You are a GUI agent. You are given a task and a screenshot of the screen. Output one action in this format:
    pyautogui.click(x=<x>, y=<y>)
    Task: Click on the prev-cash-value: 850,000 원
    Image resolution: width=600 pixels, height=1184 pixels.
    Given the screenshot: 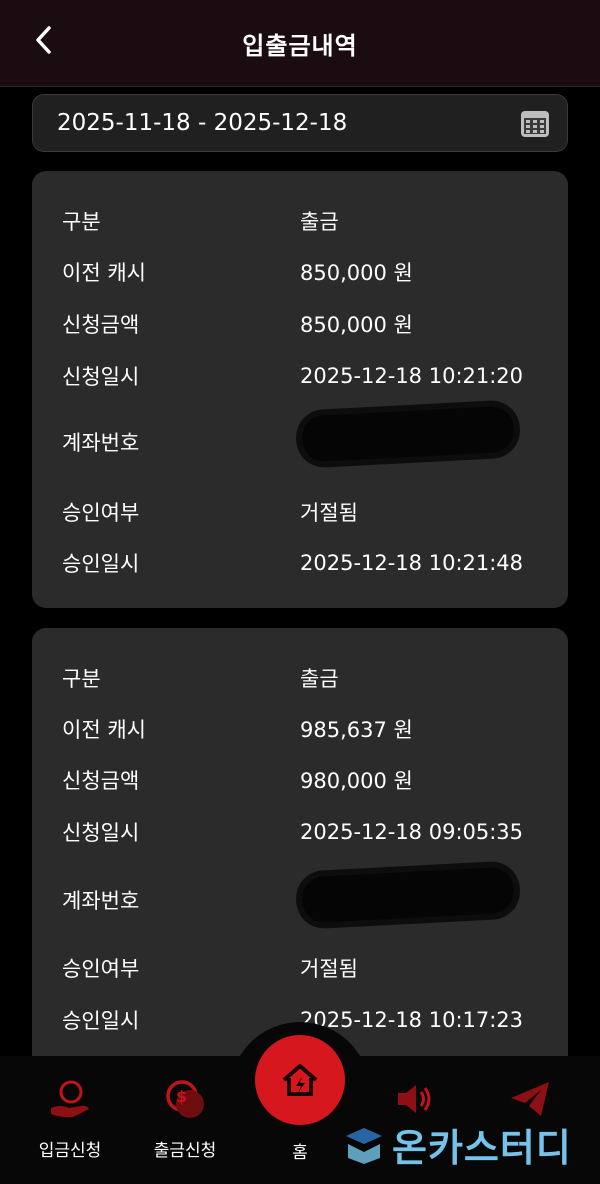 What is the action you would take?
    pyautogui.click(x=356, y=273)
    